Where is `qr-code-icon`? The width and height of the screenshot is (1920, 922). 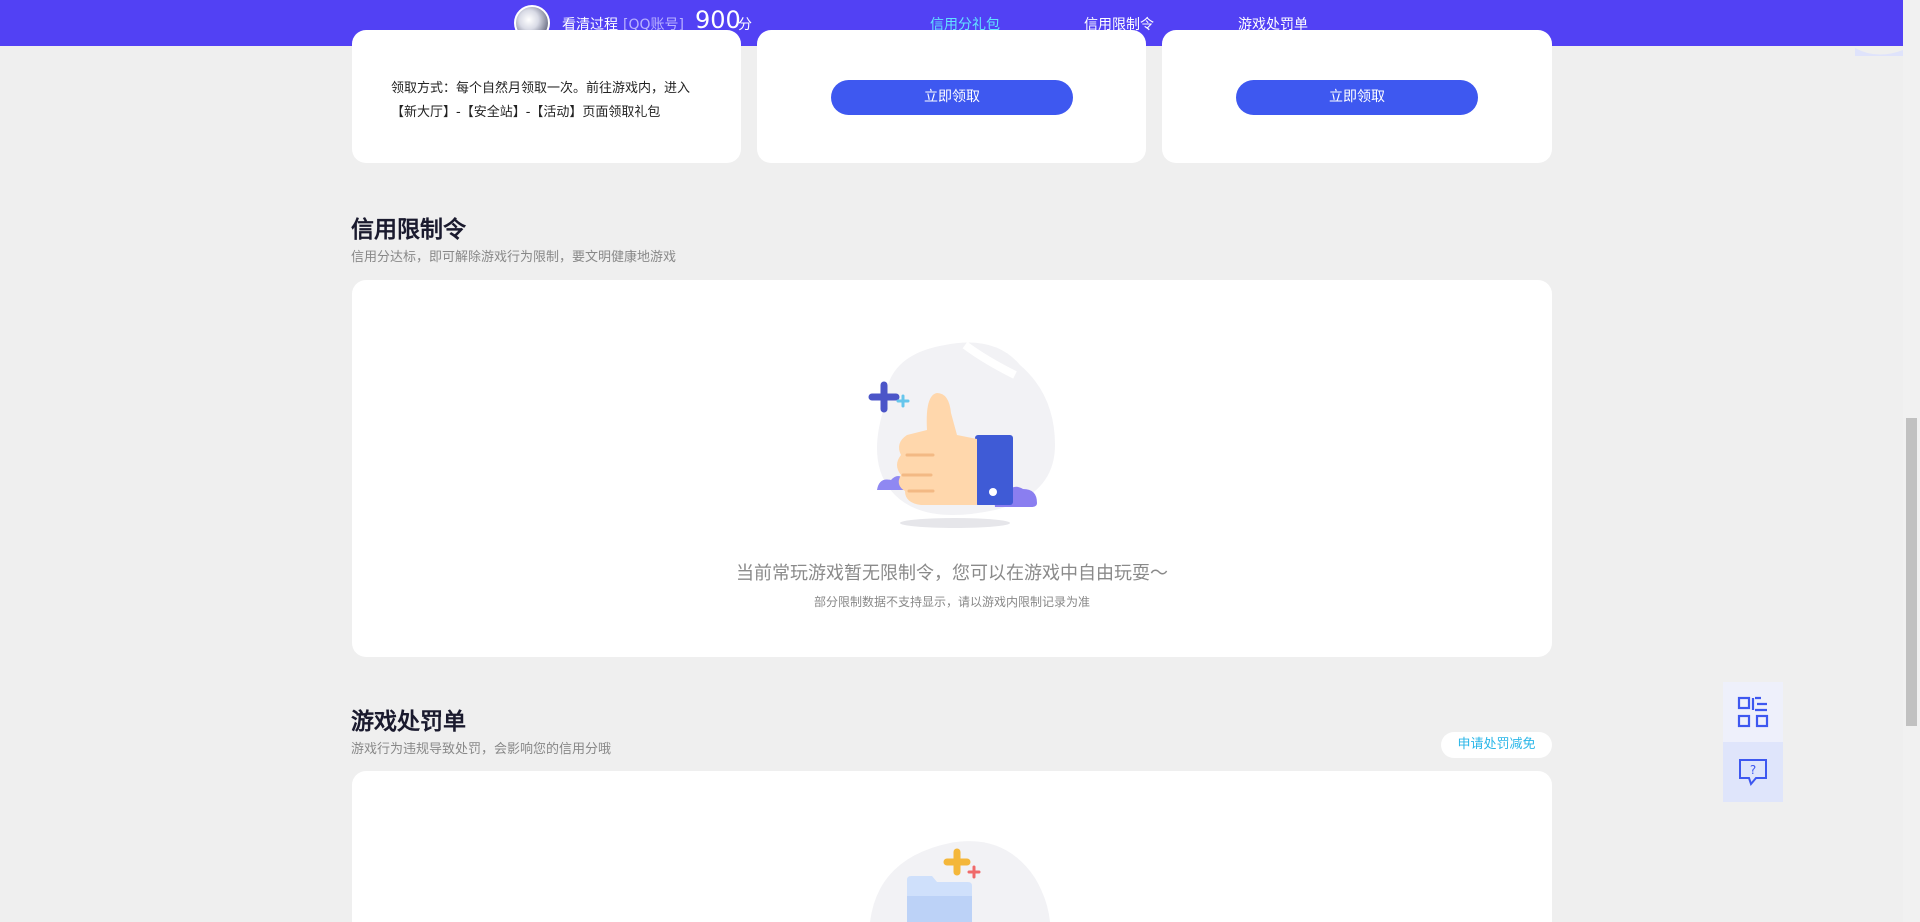 qr-code-icon is located at coordinates (1753, 712).